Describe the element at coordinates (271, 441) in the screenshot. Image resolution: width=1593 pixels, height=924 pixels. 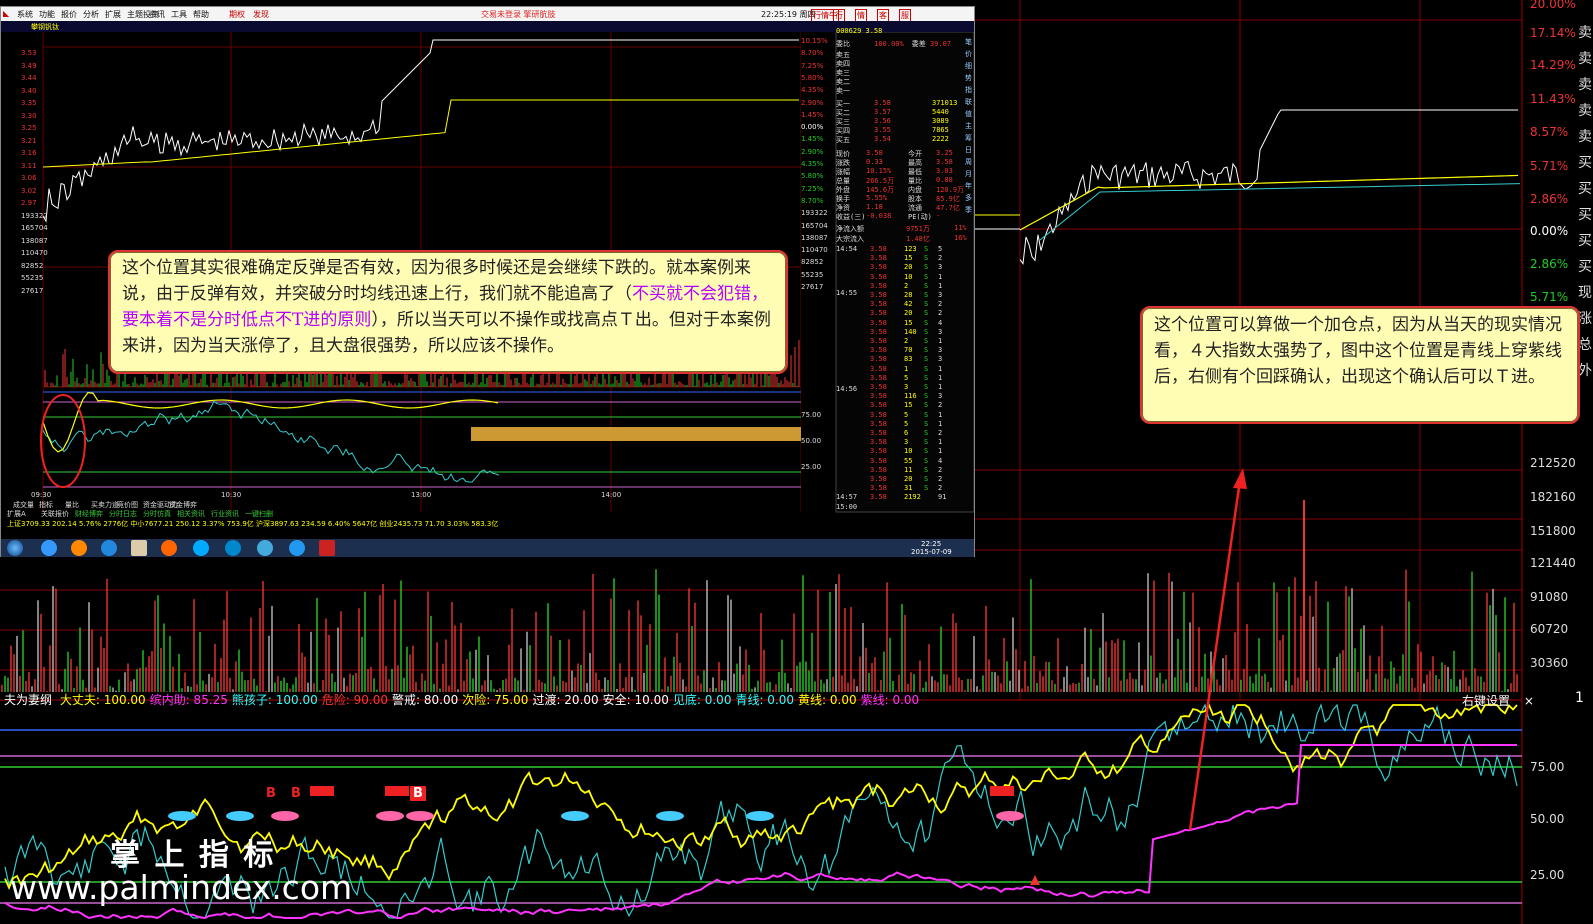
I see `inset-cyan-line` at that location.